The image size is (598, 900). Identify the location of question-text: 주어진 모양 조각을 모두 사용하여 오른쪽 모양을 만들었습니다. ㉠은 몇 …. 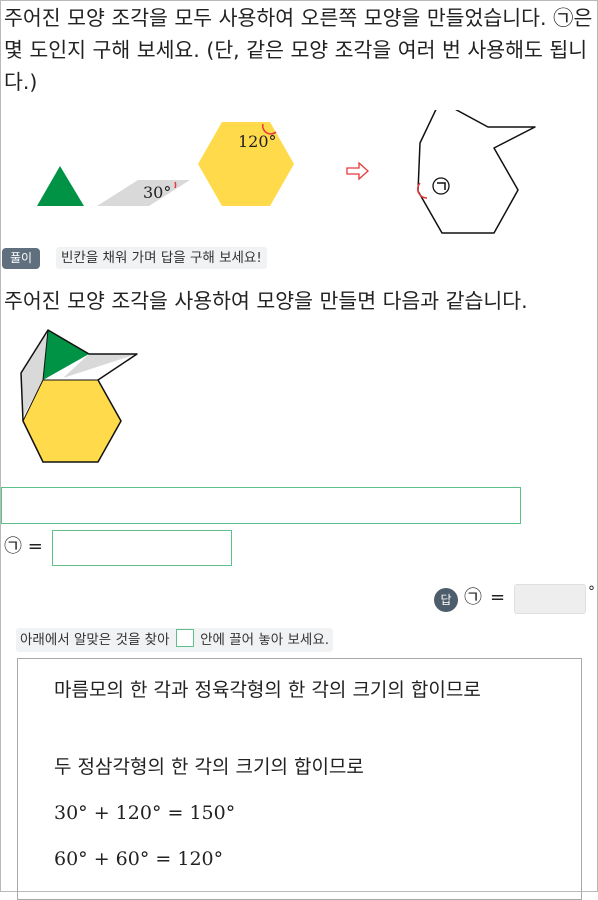
(298, 50).